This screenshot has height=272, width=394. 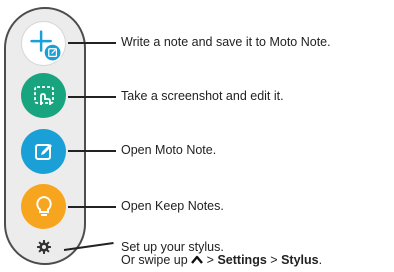 I want to click on settings-button, so click(x=44, y=247).